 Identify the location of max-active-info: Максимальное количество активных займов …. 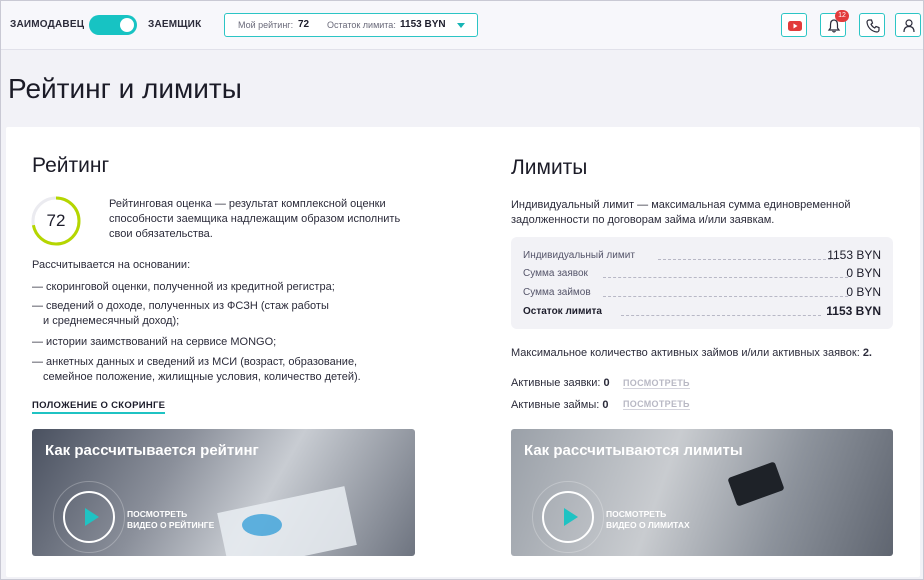
(691, 353).